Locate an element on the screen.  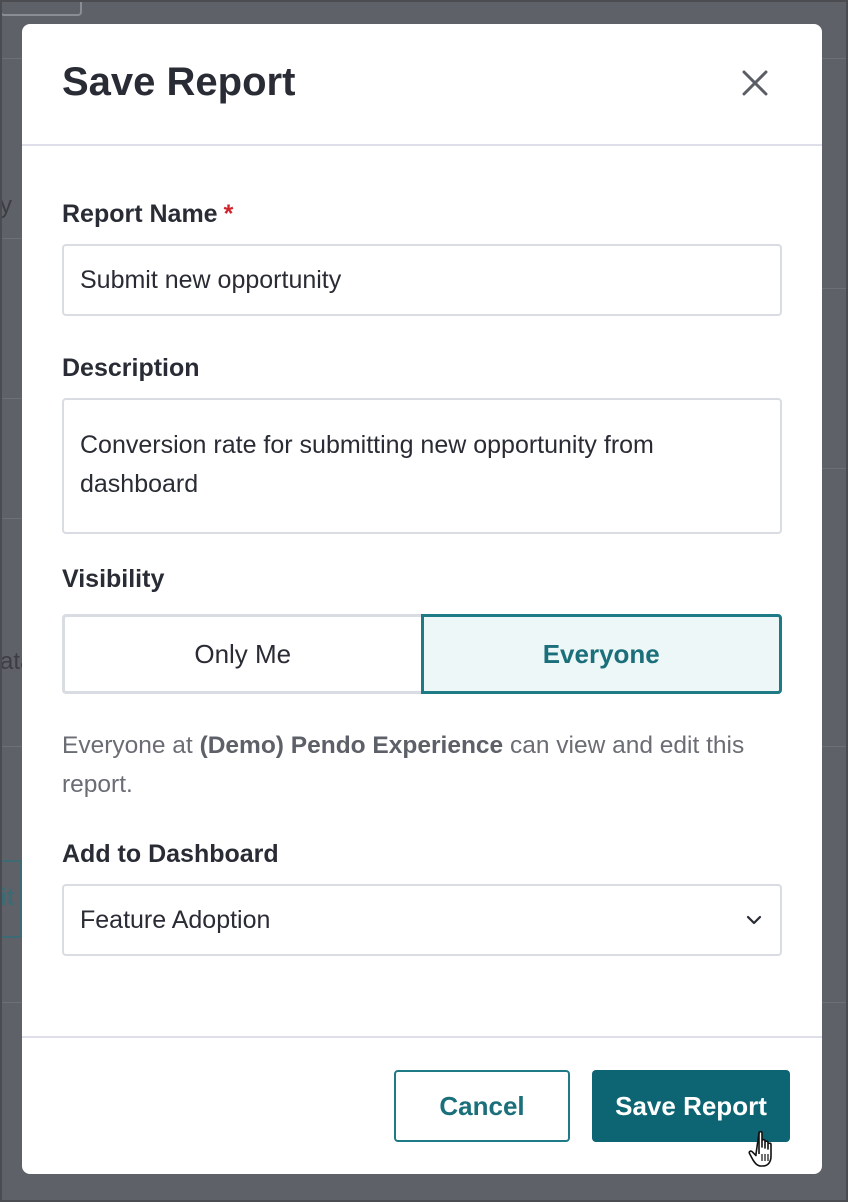
report-name-input: Submit new opportunity is located at coordinates (422, 280).